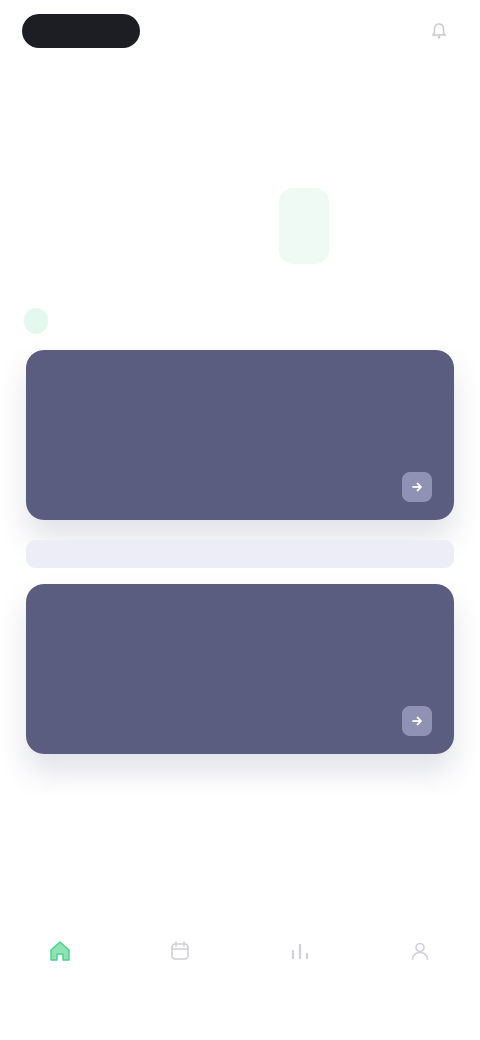 The image size is (480, 1040). What do you see at coordinates (420, 953) in the screenshot?
I see `profile-icon` at bounding box center [420, 953].